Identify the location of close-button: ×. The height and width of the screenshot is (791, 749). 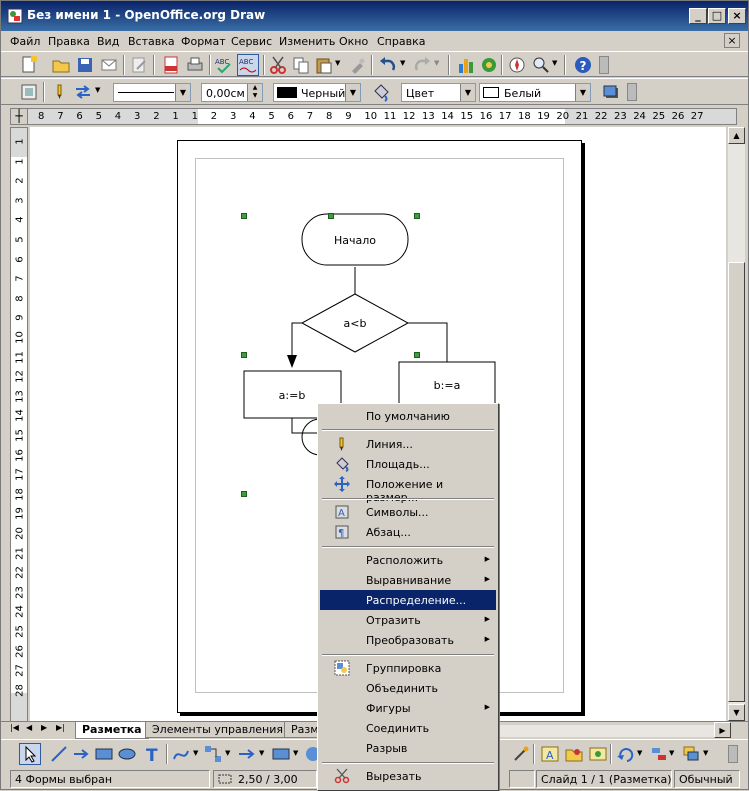
(737, 16).